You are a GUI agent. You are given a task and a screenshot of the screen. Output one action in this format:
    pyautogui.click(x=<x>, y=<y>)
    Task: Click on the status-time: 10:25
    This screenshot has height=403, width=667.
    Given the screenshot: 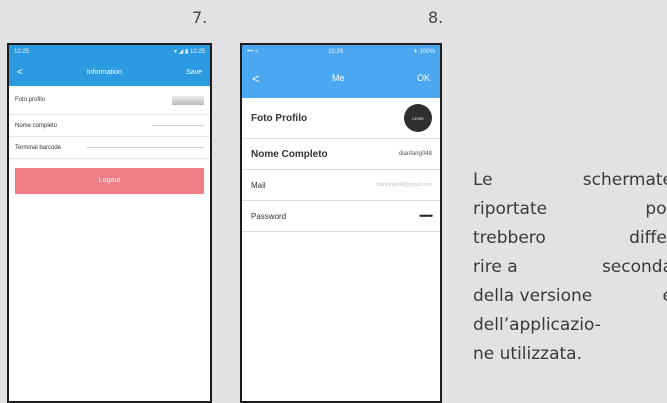 What is the action you would take?
    pyautogui.click(x=22, y=51)
    